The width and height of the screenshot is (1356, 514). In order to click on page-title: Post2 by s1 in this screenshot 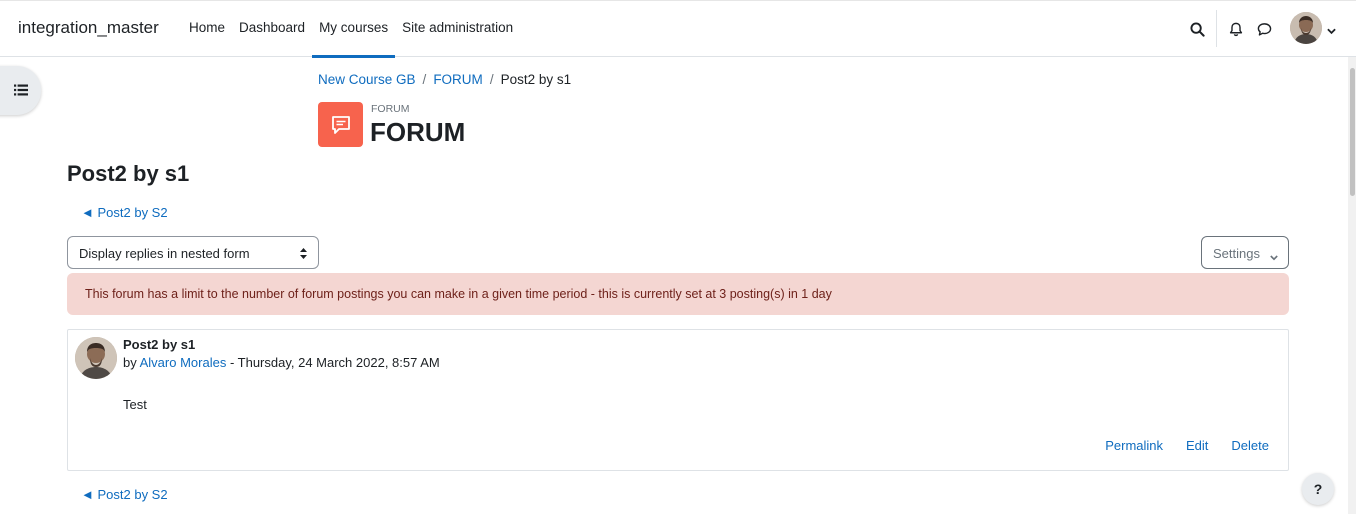, I will do `click(128, 173)`.